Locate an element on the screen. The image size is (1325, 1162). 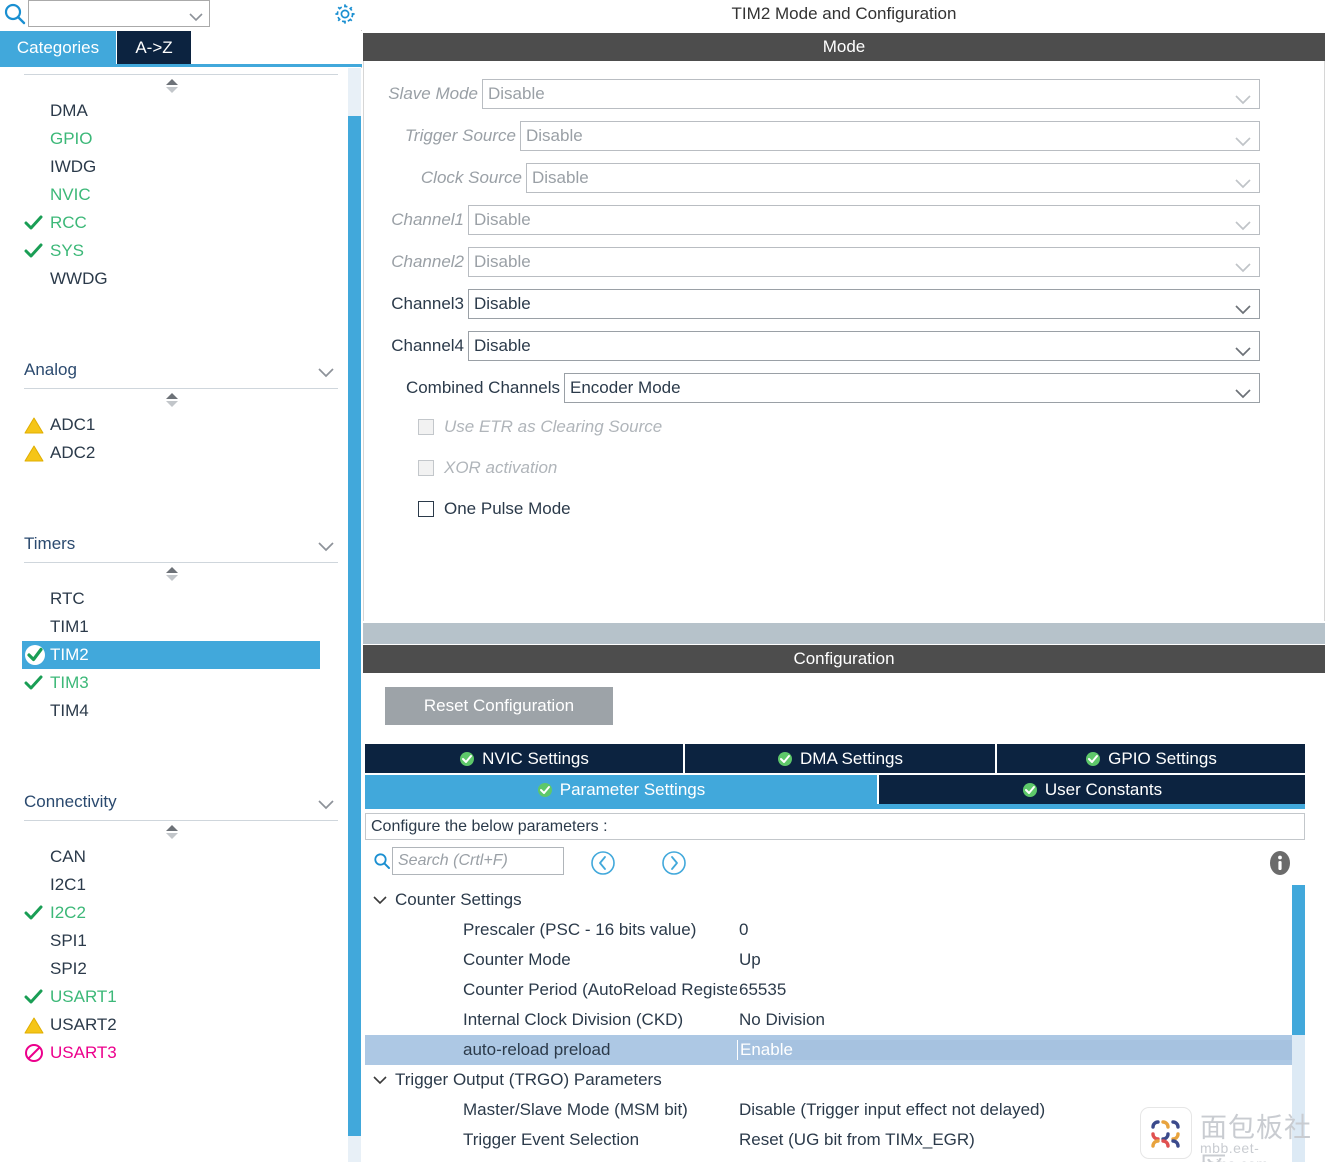
sidebar-item-tim2: TIM2 is located at coordinates (171, 655).